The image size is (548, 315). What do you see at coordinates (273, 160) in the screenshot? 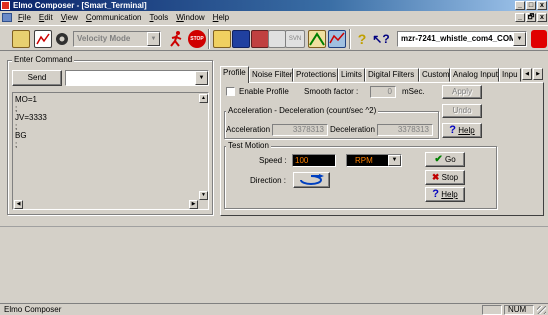
I see `speed-label: Speed :` at bounding box center [273, 160].